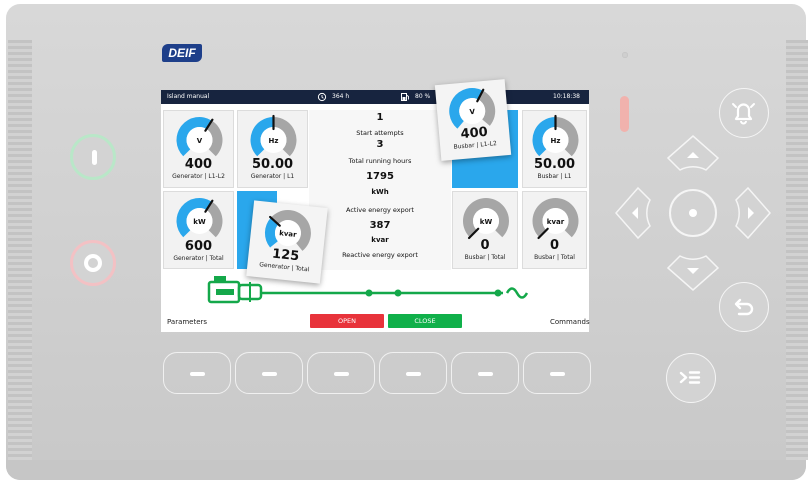 The height and width of the screenshot is (484, 811). What do you see at coordinates (235, 290) in the screenshot?
I see `generator-icon` at bounding box center [235, 290].